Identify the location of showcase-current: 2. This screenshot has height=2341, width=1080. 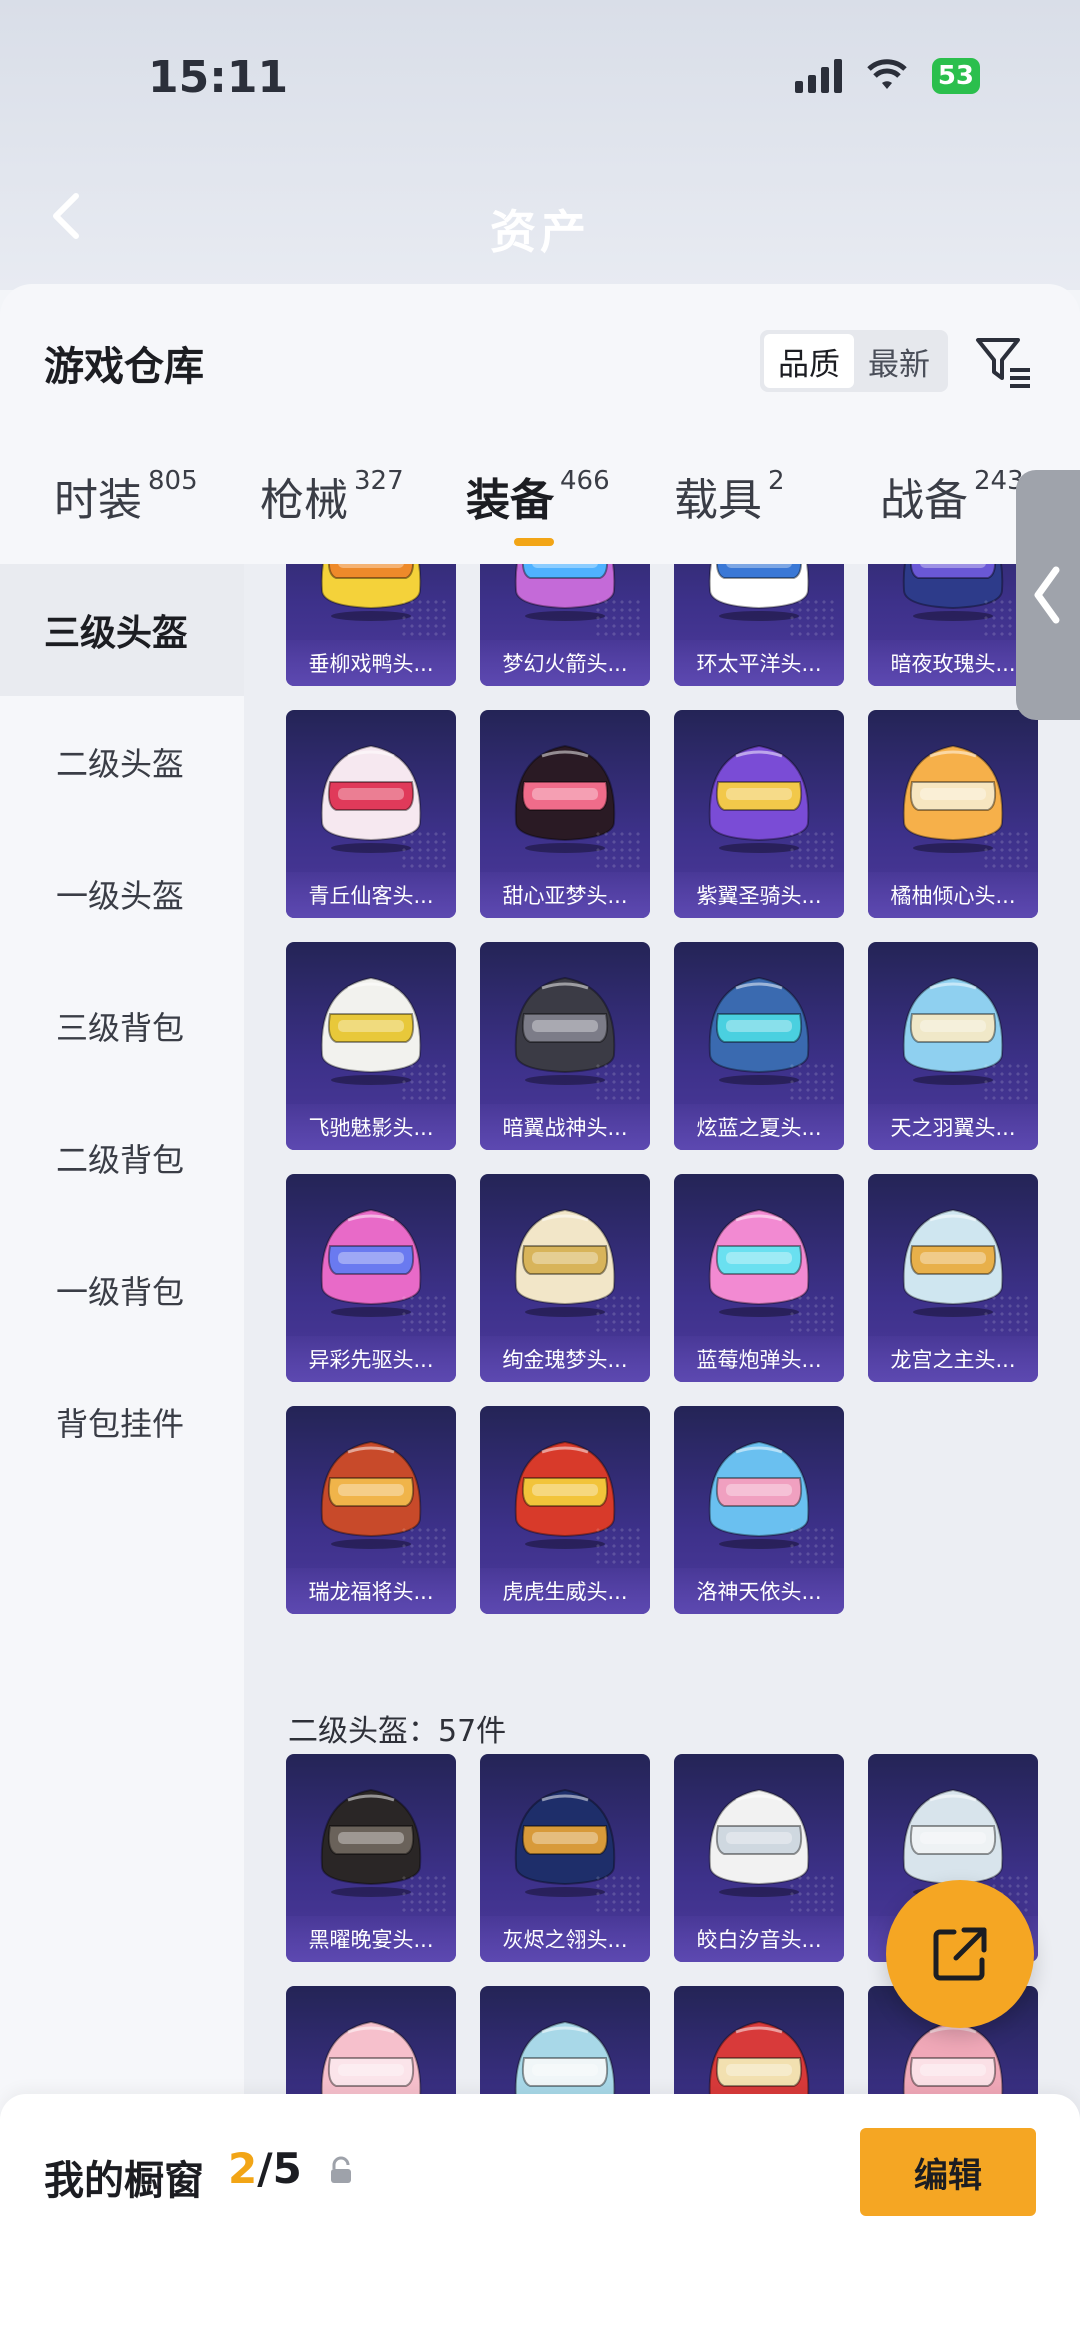
(243, 2168).